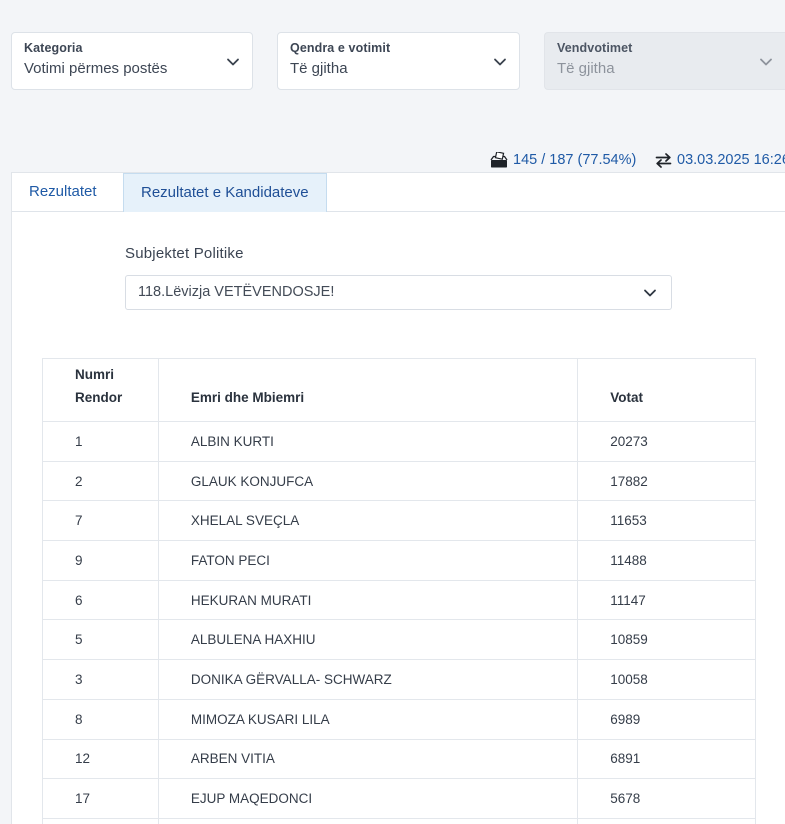  Describe the element at coordinates (184, 253) in the screenshot. I see `political-subjects-label: Subjektet Politike` at that location.